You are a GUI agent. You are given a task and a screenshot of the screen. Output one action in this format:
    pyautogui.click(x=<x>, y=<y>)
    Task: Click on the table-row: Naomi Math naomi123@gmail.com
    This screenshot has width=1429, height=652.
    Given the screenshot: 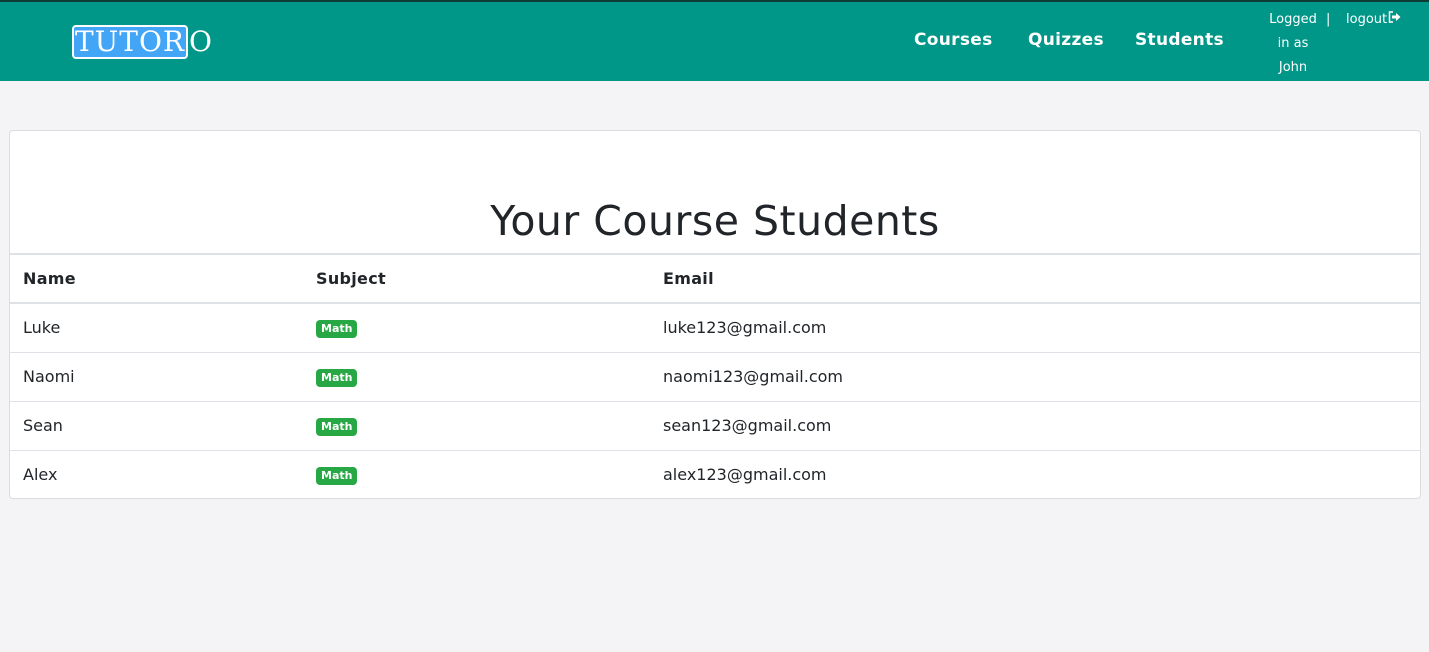 What is the action you would take?
    pyautogui.click(x=715, y=377)
    